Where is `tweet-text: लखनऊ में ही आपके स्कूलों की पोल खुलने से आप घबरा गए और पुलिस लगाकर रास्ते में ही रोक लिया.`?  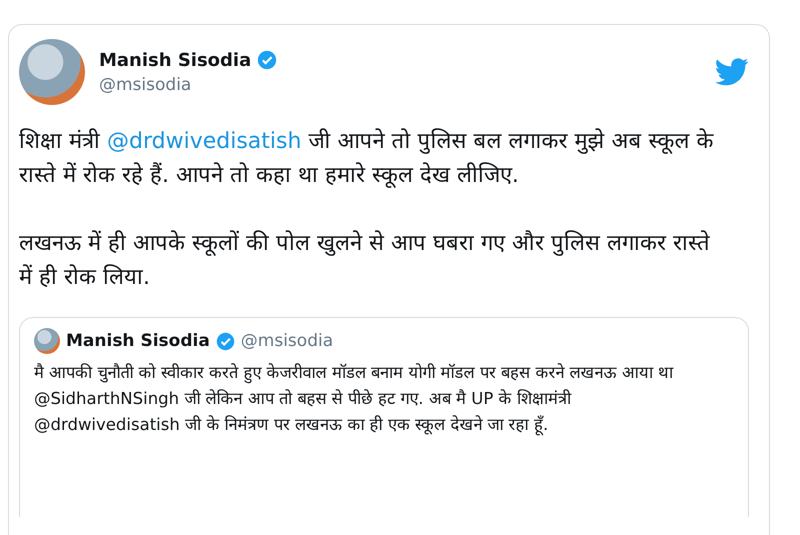 tweet-text: लखनऊ में ही आपके स्कूलों की पोल खुलने से आप घबरा गए और पुलिस लगाकर रास्ते में ही रोक लिया. is located at coordinates (365, 260).